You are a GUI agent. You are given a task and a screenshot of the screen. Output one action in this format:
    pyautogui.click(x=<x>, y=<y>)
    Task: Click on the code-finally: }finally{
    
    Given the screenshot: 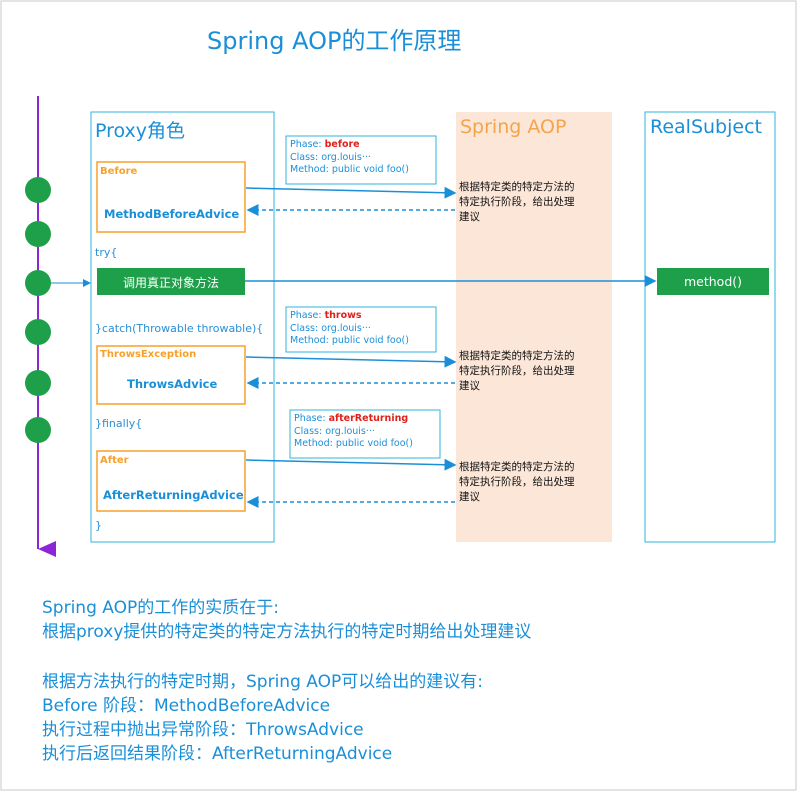 What is the action you would take?
    pyautogui.click(x=119, y=423)
    